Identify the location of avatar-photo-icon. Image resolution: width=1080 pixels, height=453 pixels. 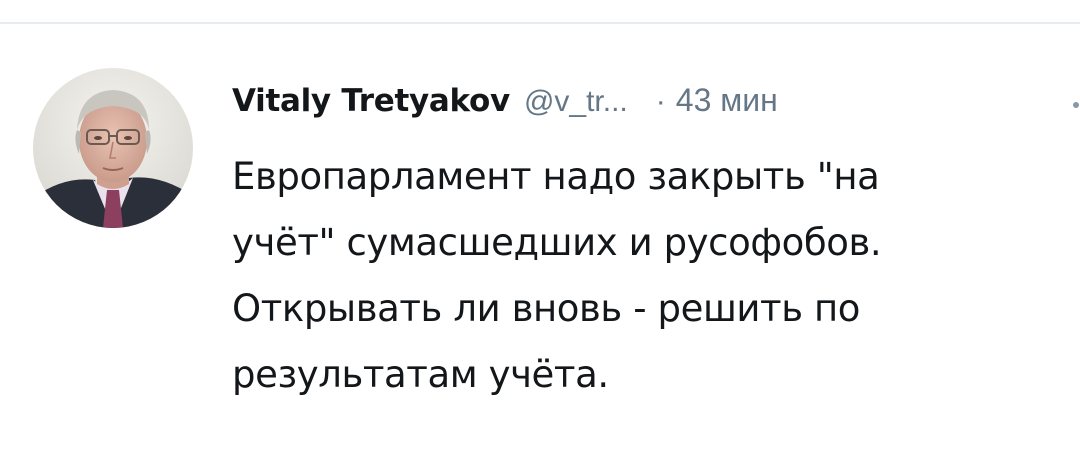
(113, 148).